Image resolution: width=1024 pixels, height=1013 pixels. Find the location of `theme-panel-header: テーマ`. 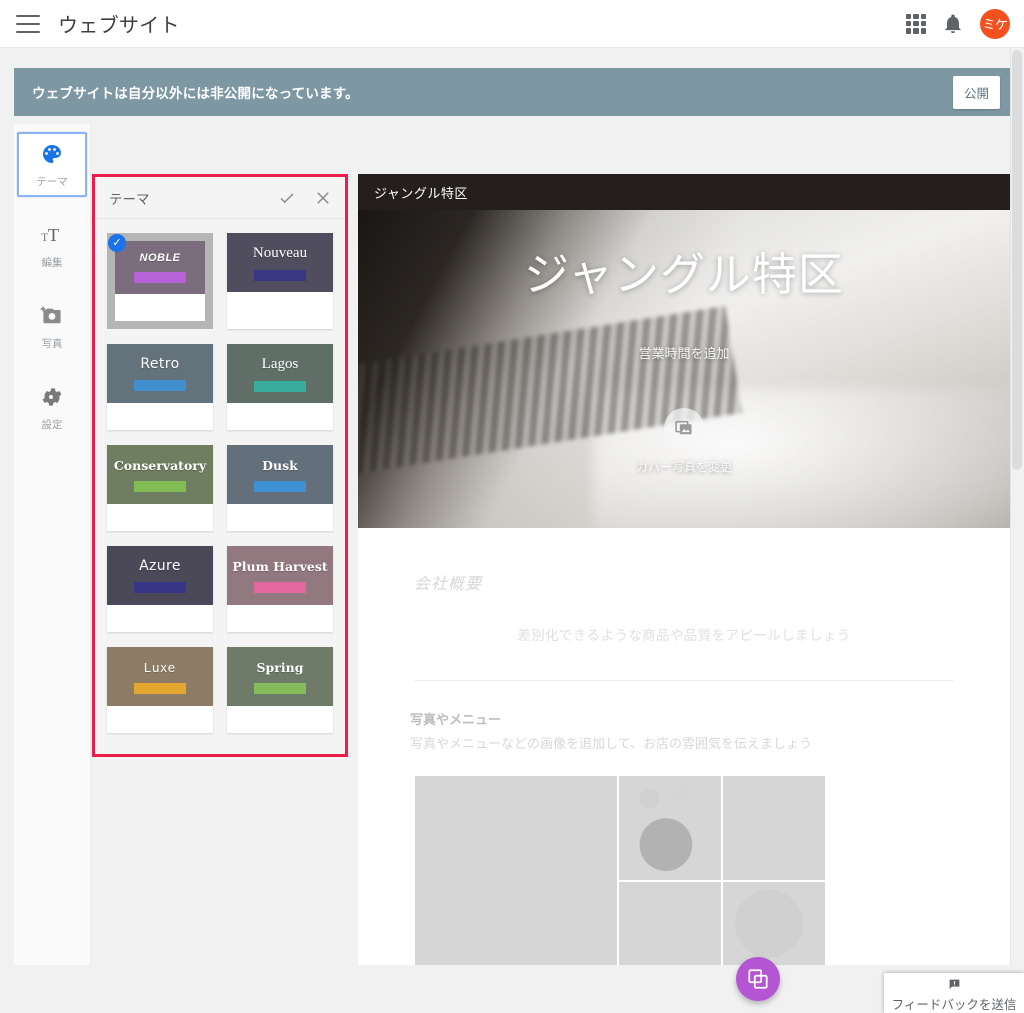

theme-panel-header: テーマ is located at coordinates (220, 198).